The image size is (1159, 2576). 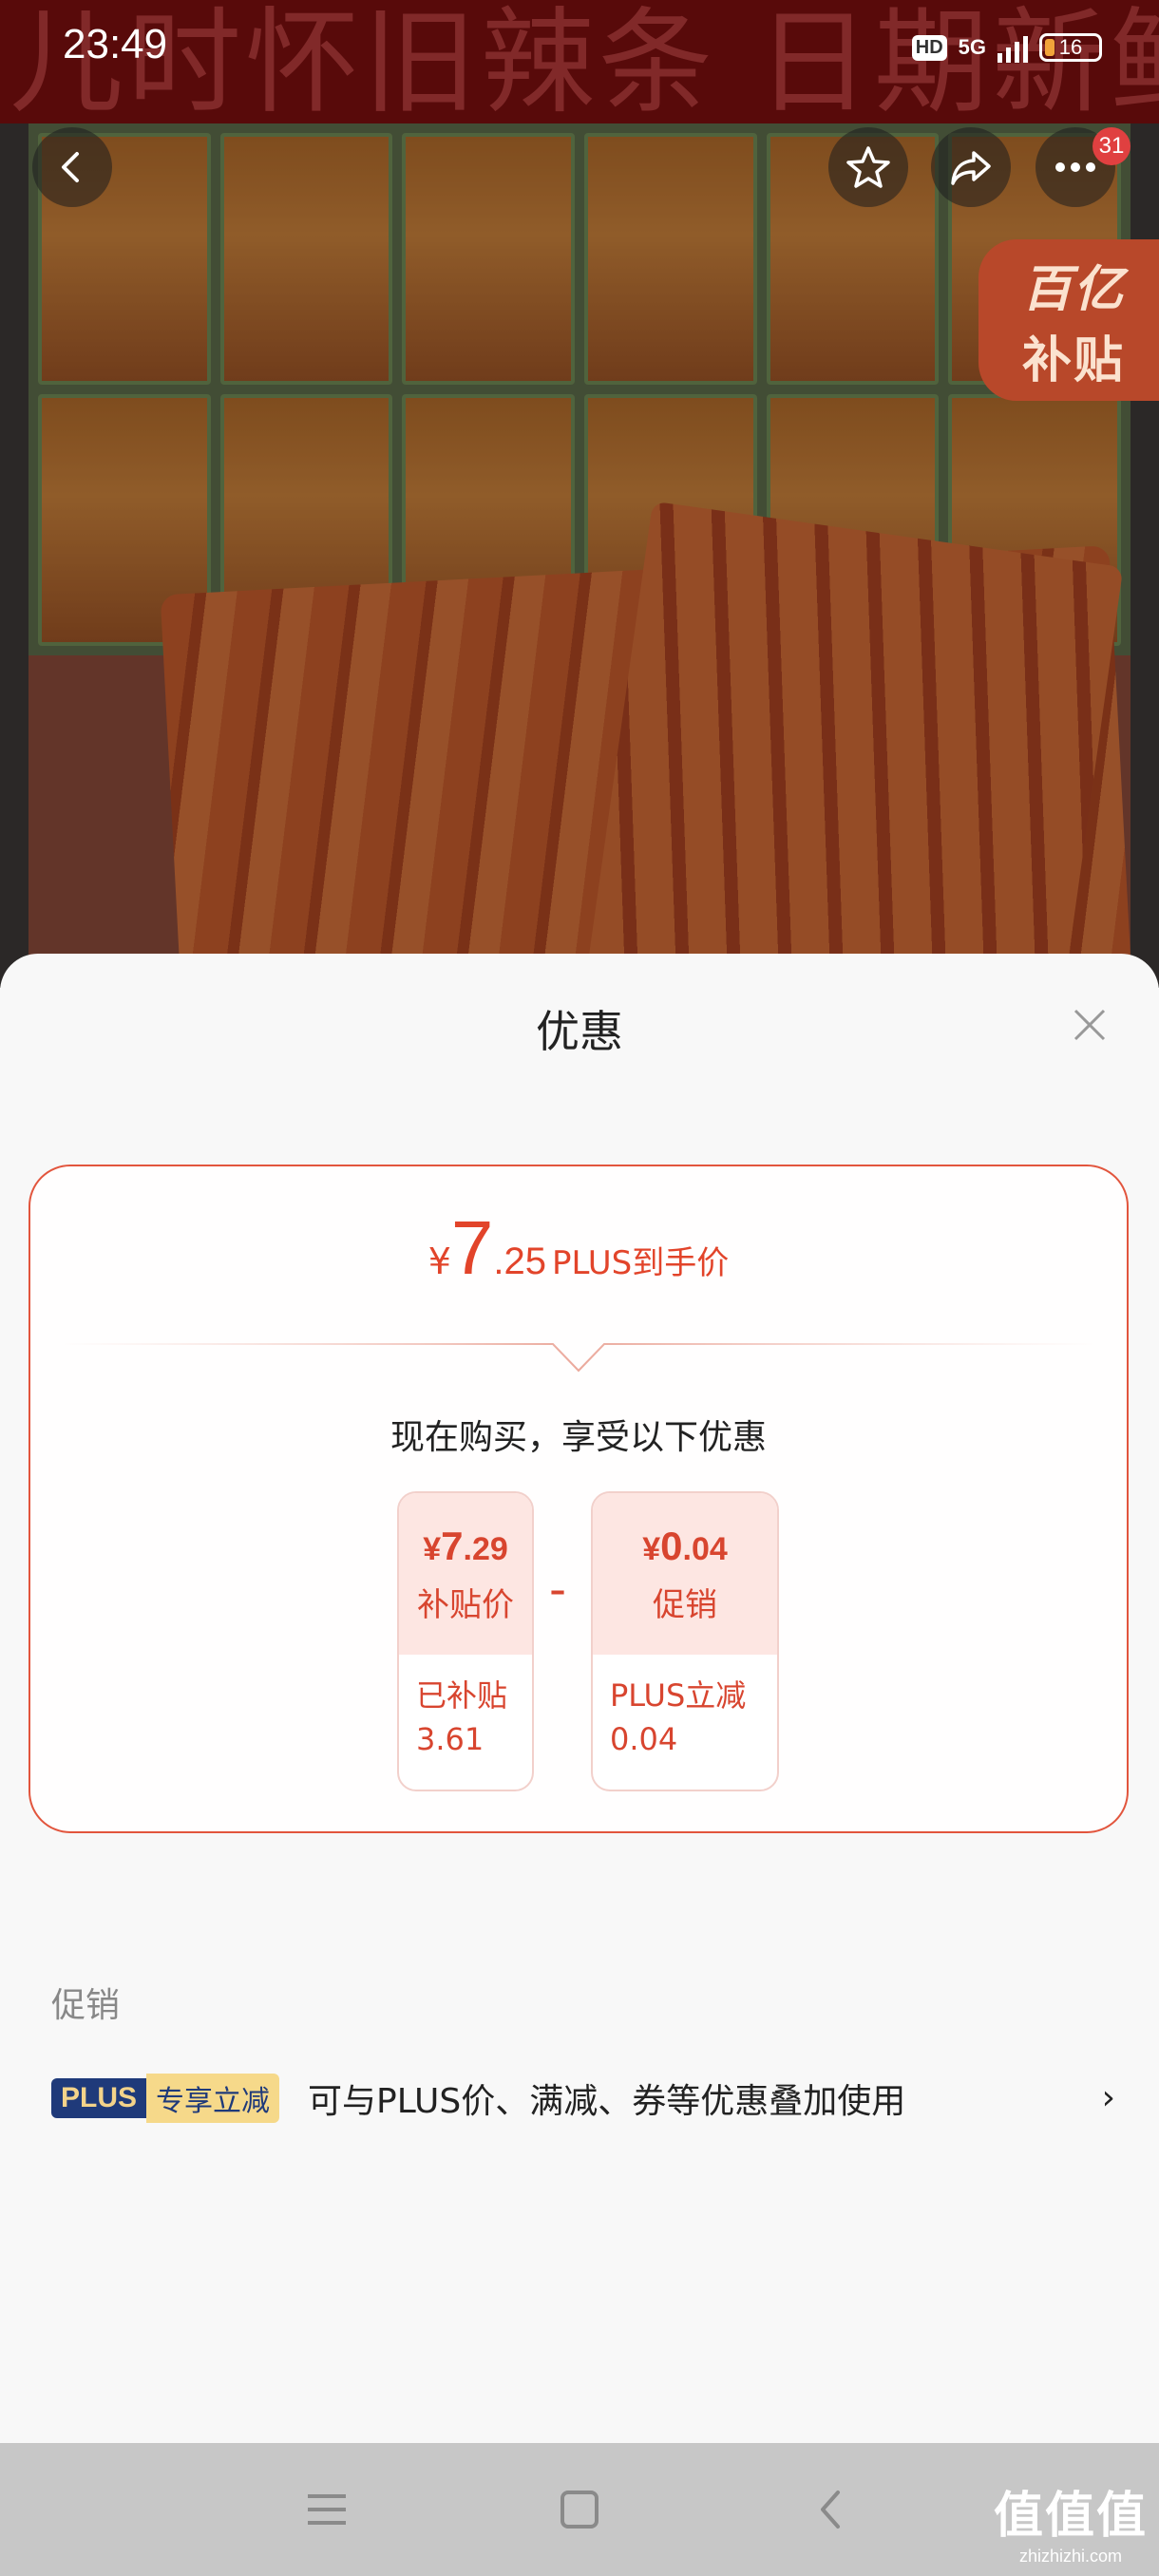 I want to click on back-button, so click(x=72, y=167).